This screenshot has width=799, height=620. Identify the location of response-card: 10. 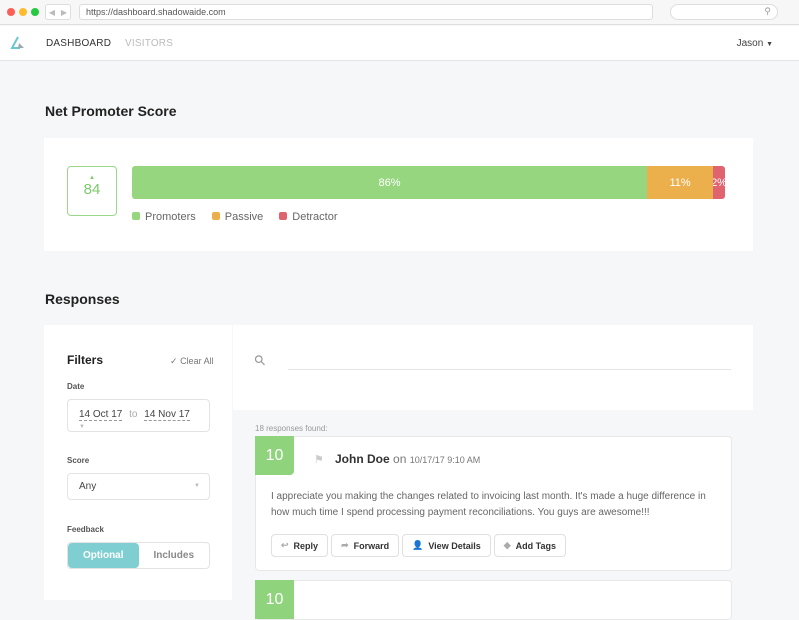
(493, 600).